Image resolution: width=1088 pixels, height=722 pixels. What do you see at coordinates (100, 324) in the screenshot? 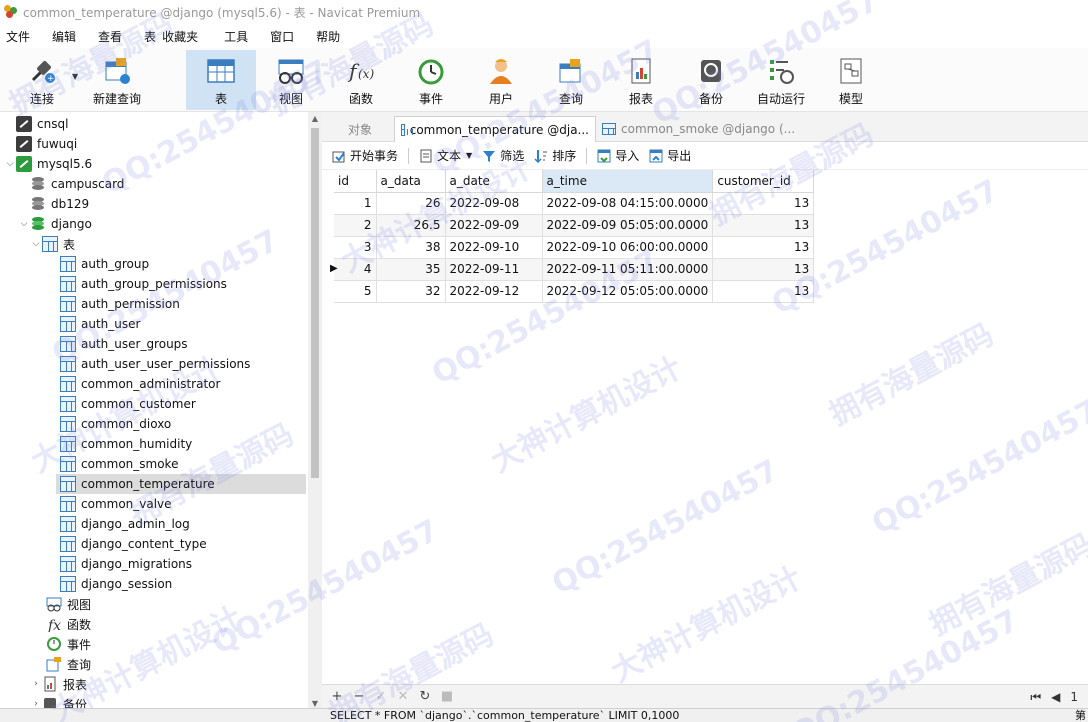
I see `tree-table-auth-user: auth_user` at bounding box center [100, 324].